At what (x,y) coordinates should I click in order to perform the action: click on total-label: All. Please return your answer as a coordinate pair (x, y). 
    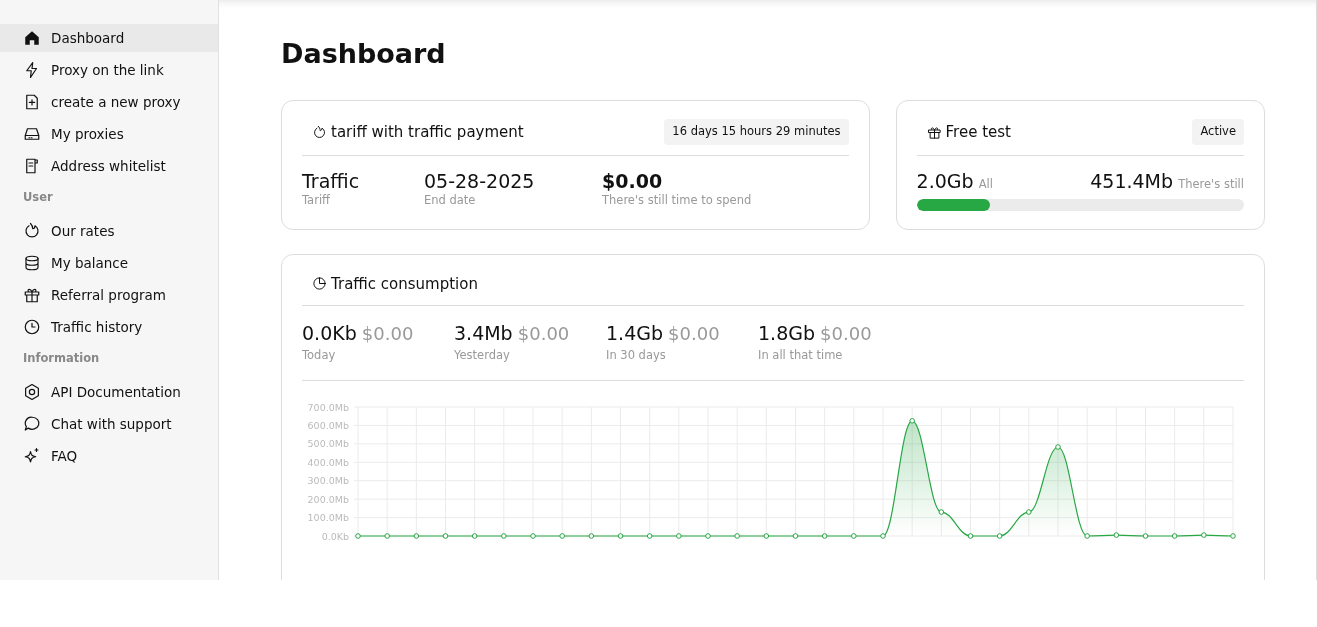
    Looking at the image, I should click on (985, 183).